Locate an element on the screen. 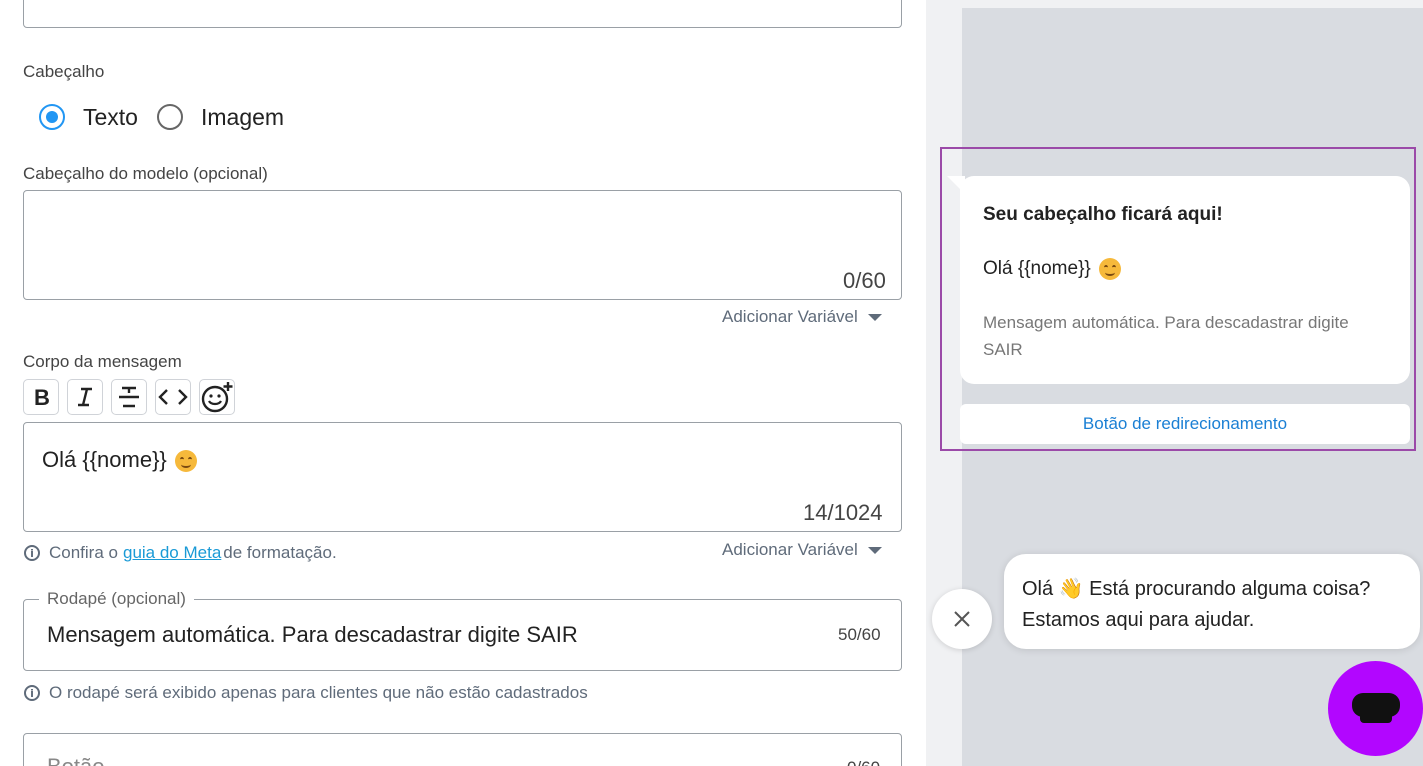 The image size is (1423, 766). code-icon is located at coordinates (173, 397).